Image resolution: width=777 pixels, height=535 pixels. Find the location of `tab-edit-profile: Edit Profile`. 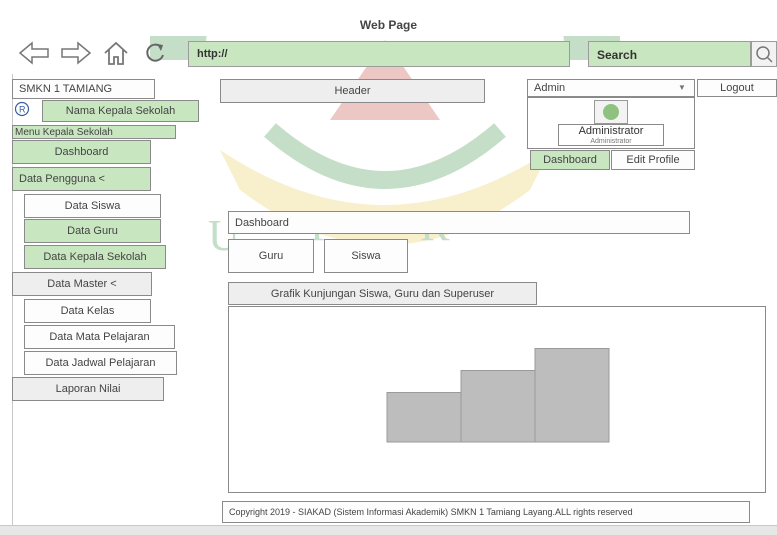

tab-edit-profile: Edit Profile is located at coordinates (653, 160).